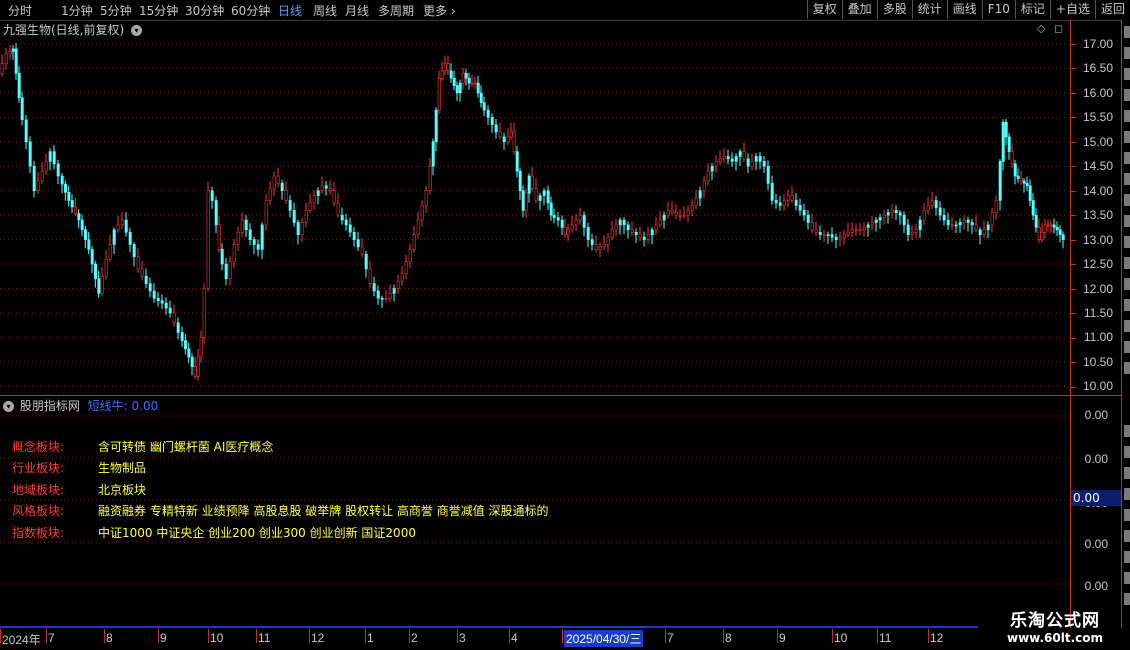 The height and width of the screenshot is (650, 1130). Describe the element at coordinates (859, 9) in the screenshot. I see `overlay-button: 叠加` at that location.